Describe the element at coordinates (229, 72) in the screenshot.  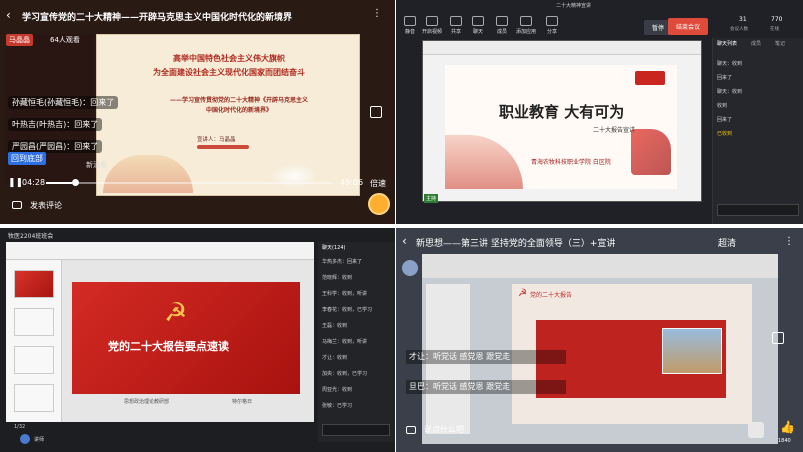
I see `slide-title-line2: 为全面建设社会主义现代化国家而团结奋斗` at that location.